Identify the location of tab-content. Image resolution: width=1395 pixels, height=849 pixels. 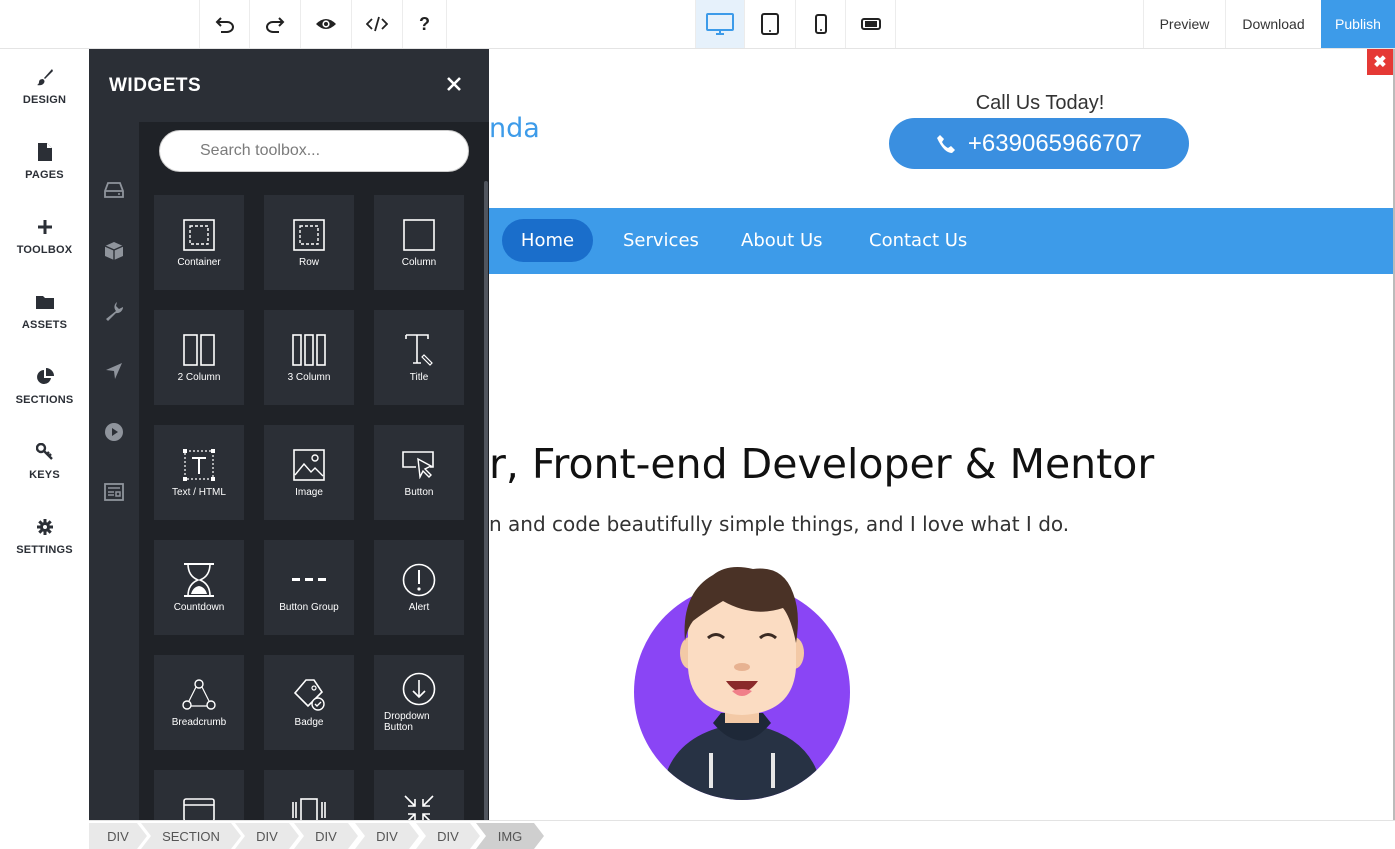
(114, 492).